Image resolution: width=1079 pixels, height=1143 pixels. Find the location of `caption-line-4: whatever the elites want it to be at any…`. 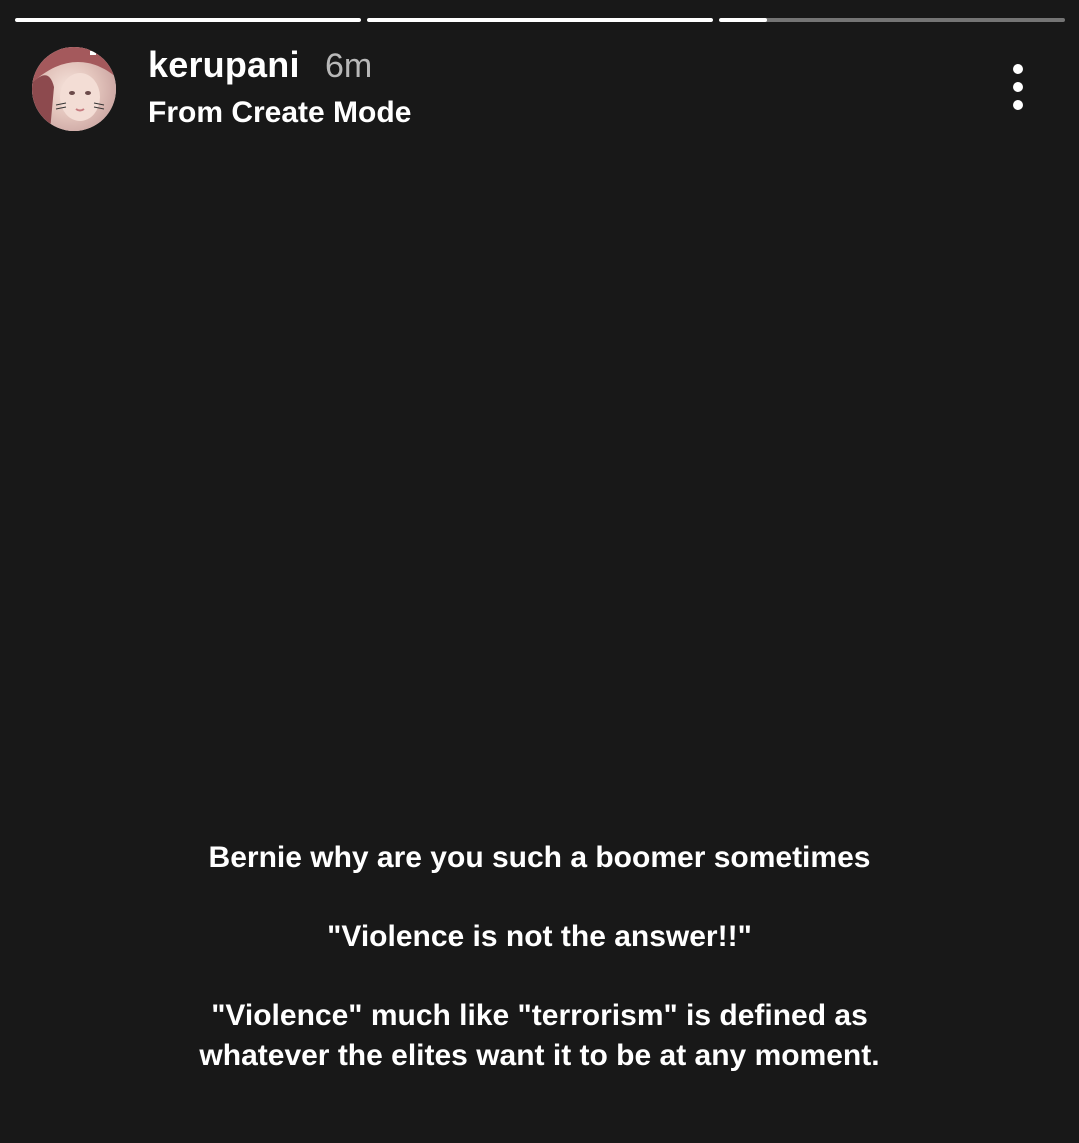

caption-line-4: whatever the elites want it to be at any… is located at coordinates (539, 1055).